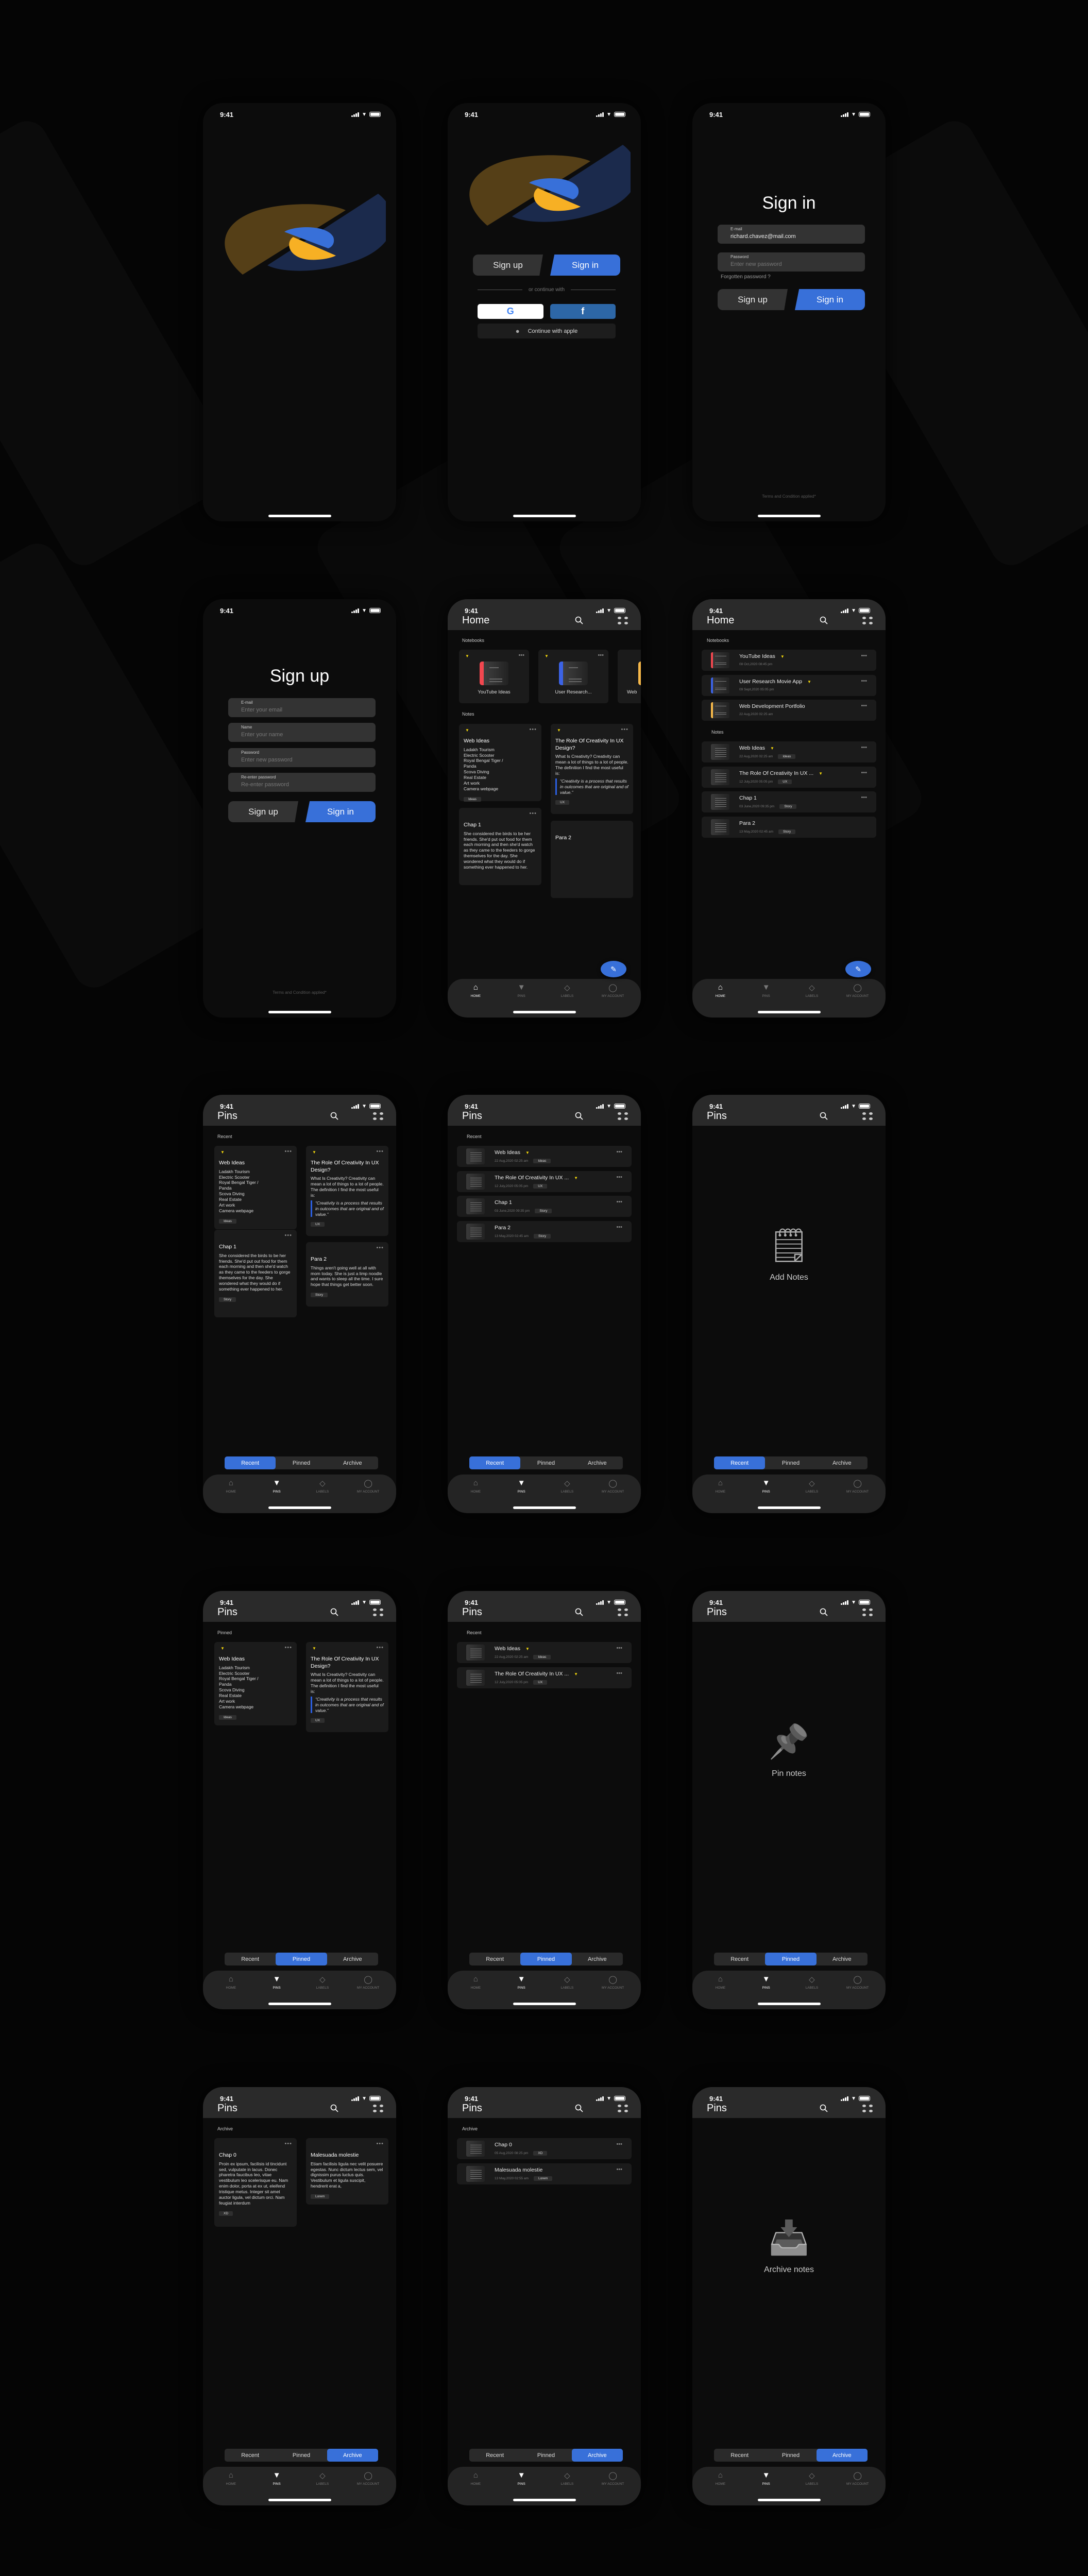 This screenshot has height=2576, width=1088. I want to click on notebook-row: YouTube Ideas ▼ 08 Oct,2020 08:45 pm •••, so click(789, 660).